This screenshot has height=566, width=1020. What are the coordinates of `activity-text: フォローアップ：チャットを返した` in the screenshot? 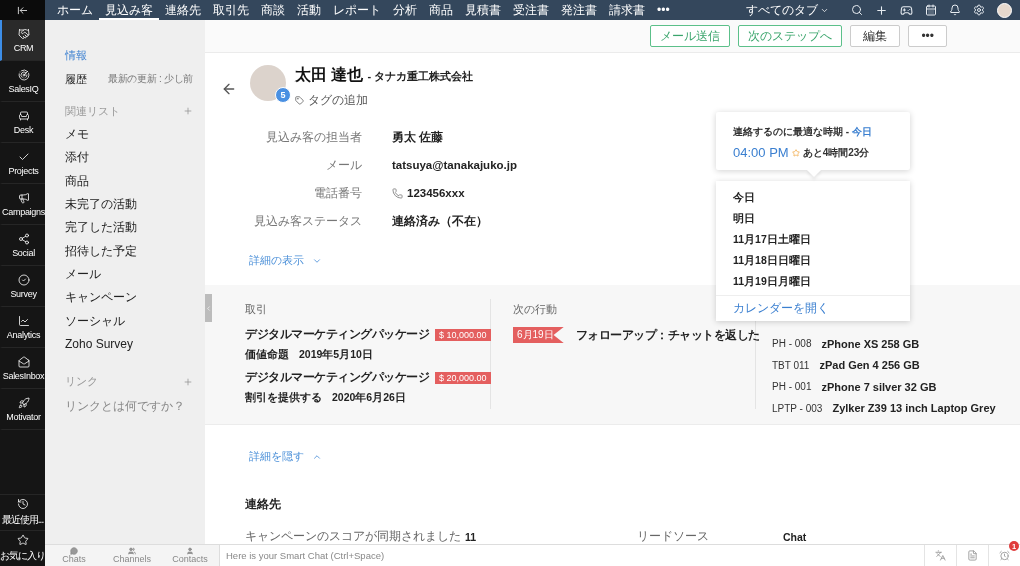 It's located at (667, 335).